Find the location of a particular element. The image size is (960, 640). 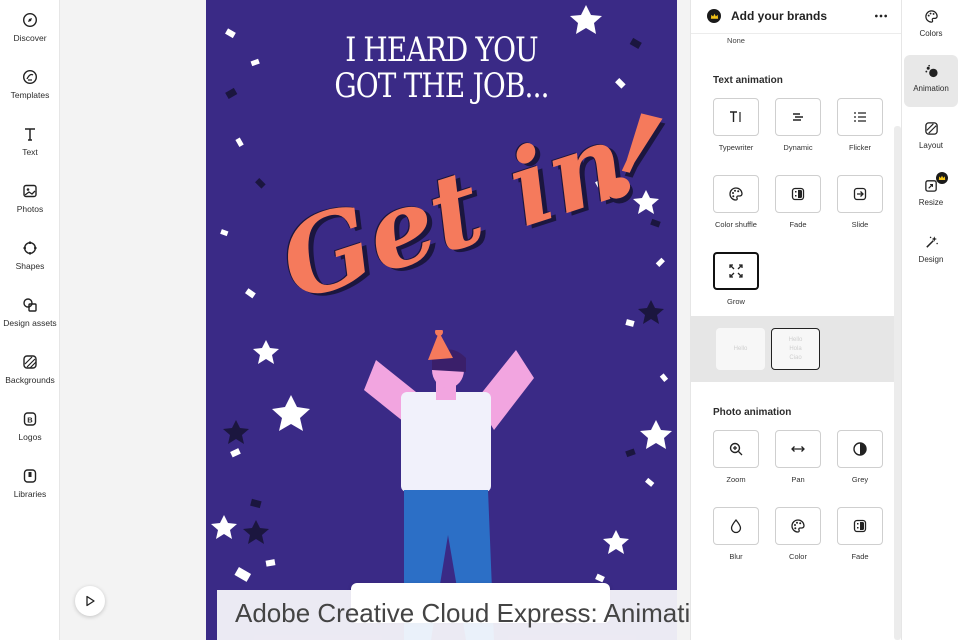

slide-icon is located at coordinates (860, 194).